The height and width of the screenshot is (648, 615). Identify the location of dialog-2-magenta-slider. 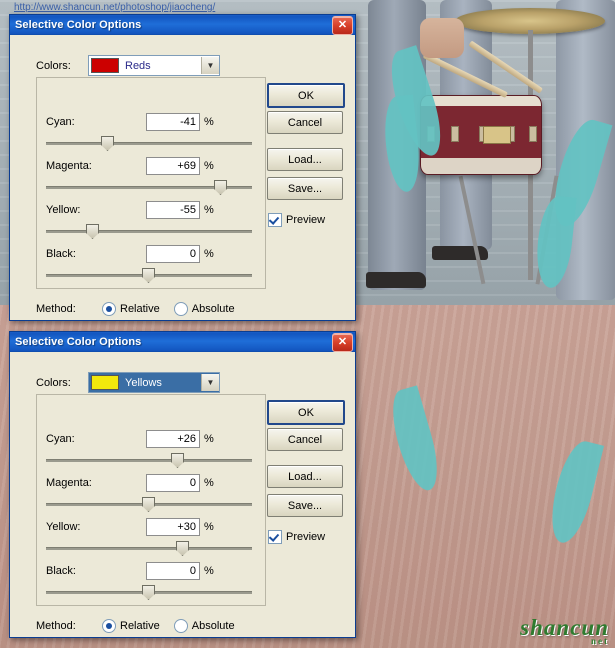
(149, 504).